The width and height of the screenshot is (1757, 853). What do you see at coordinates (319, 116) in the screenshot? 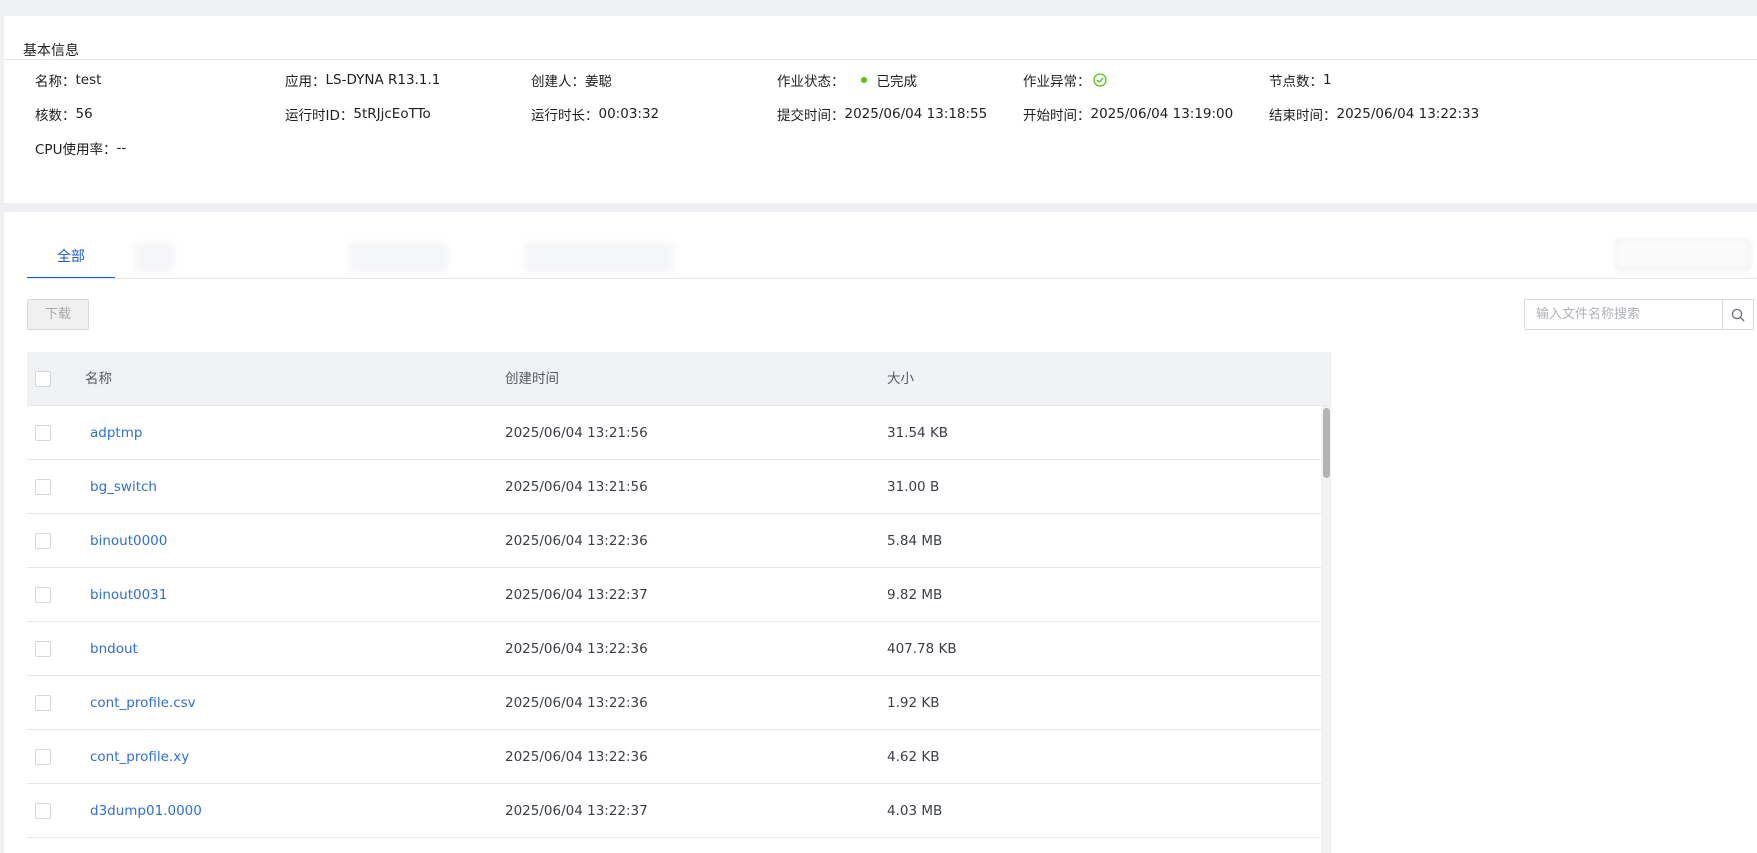
I see `info-run-id-label: 运行时ID：` at bounding box center [319, 116].